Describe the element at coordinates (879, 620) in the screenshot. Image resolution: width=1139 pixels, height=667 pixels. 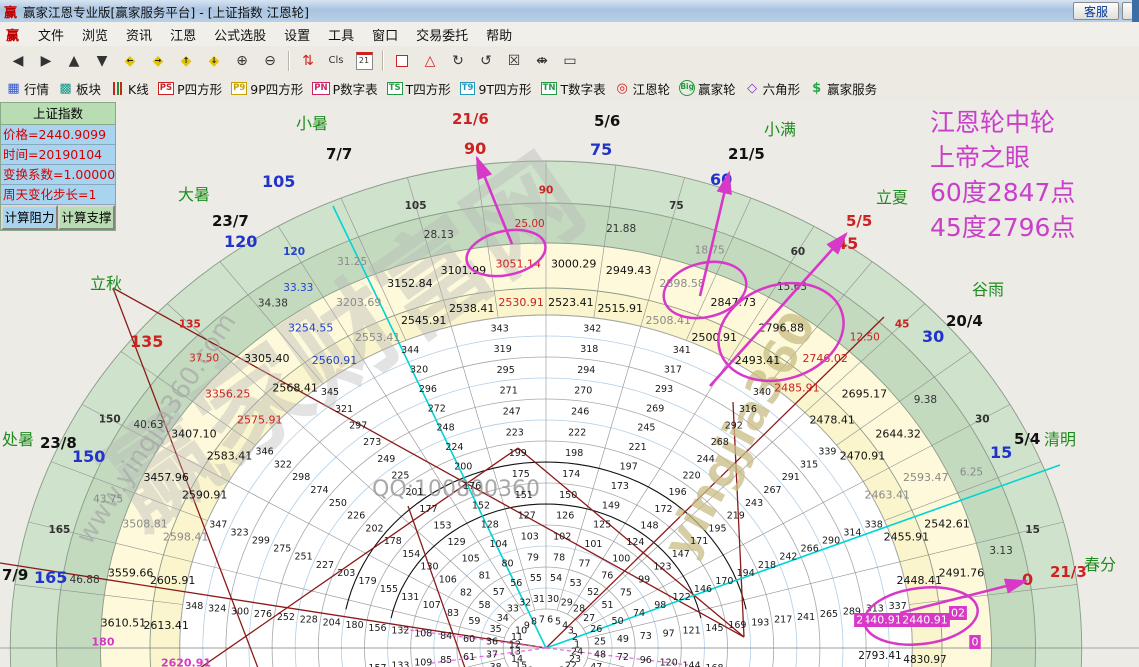
I see `svg-text: 2440.91` at that location.